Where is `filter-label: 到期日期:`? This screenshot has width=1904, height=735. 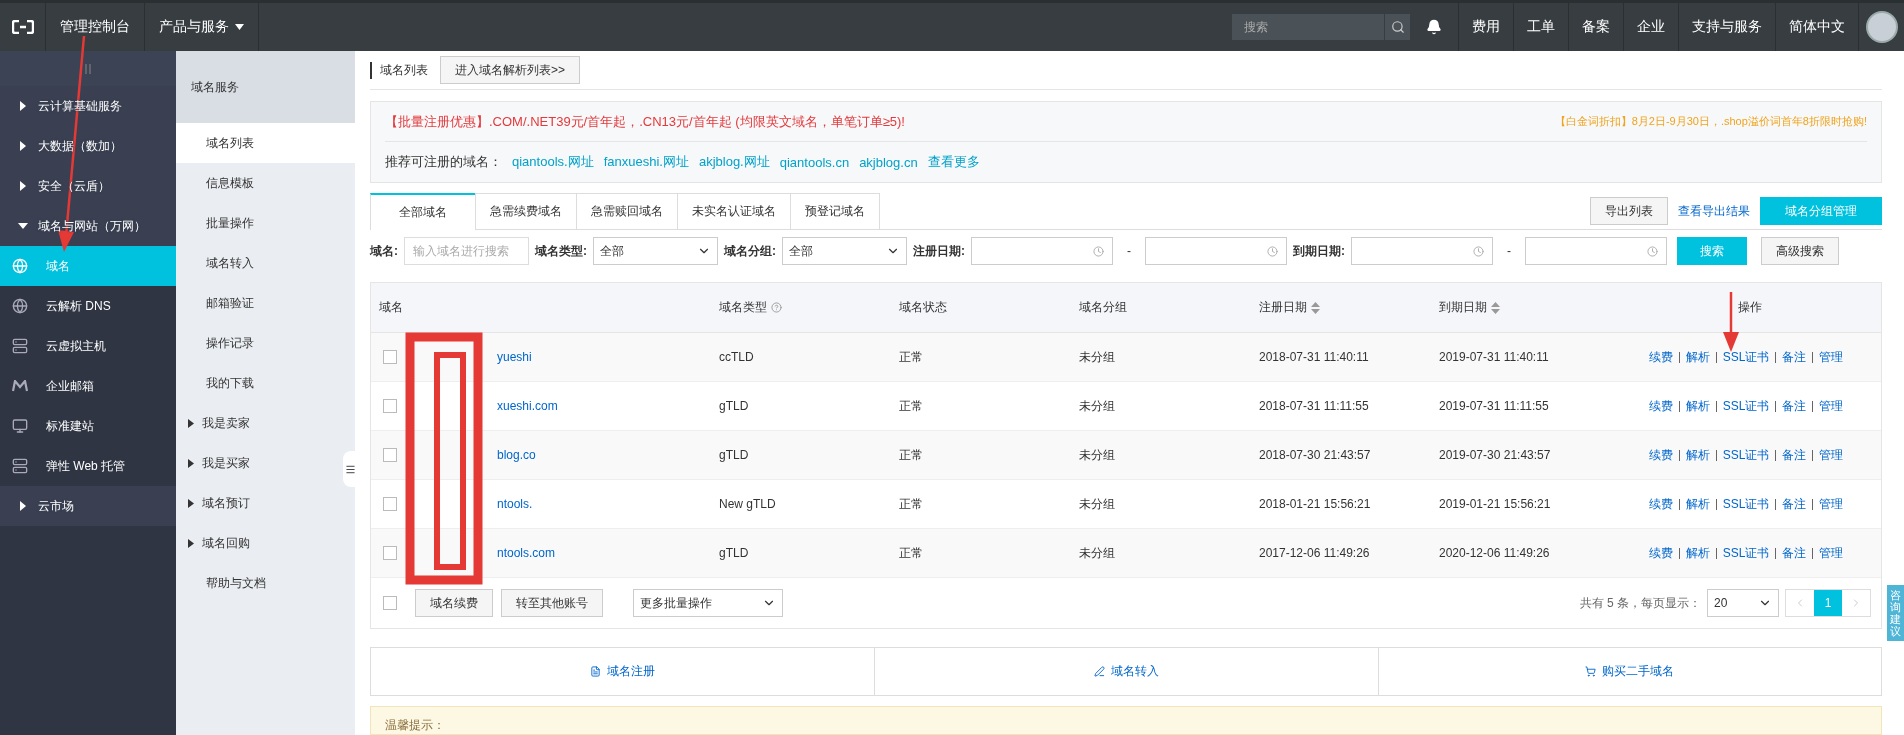
filter-label: 到期日期: is located at coordinates (1319, 251).